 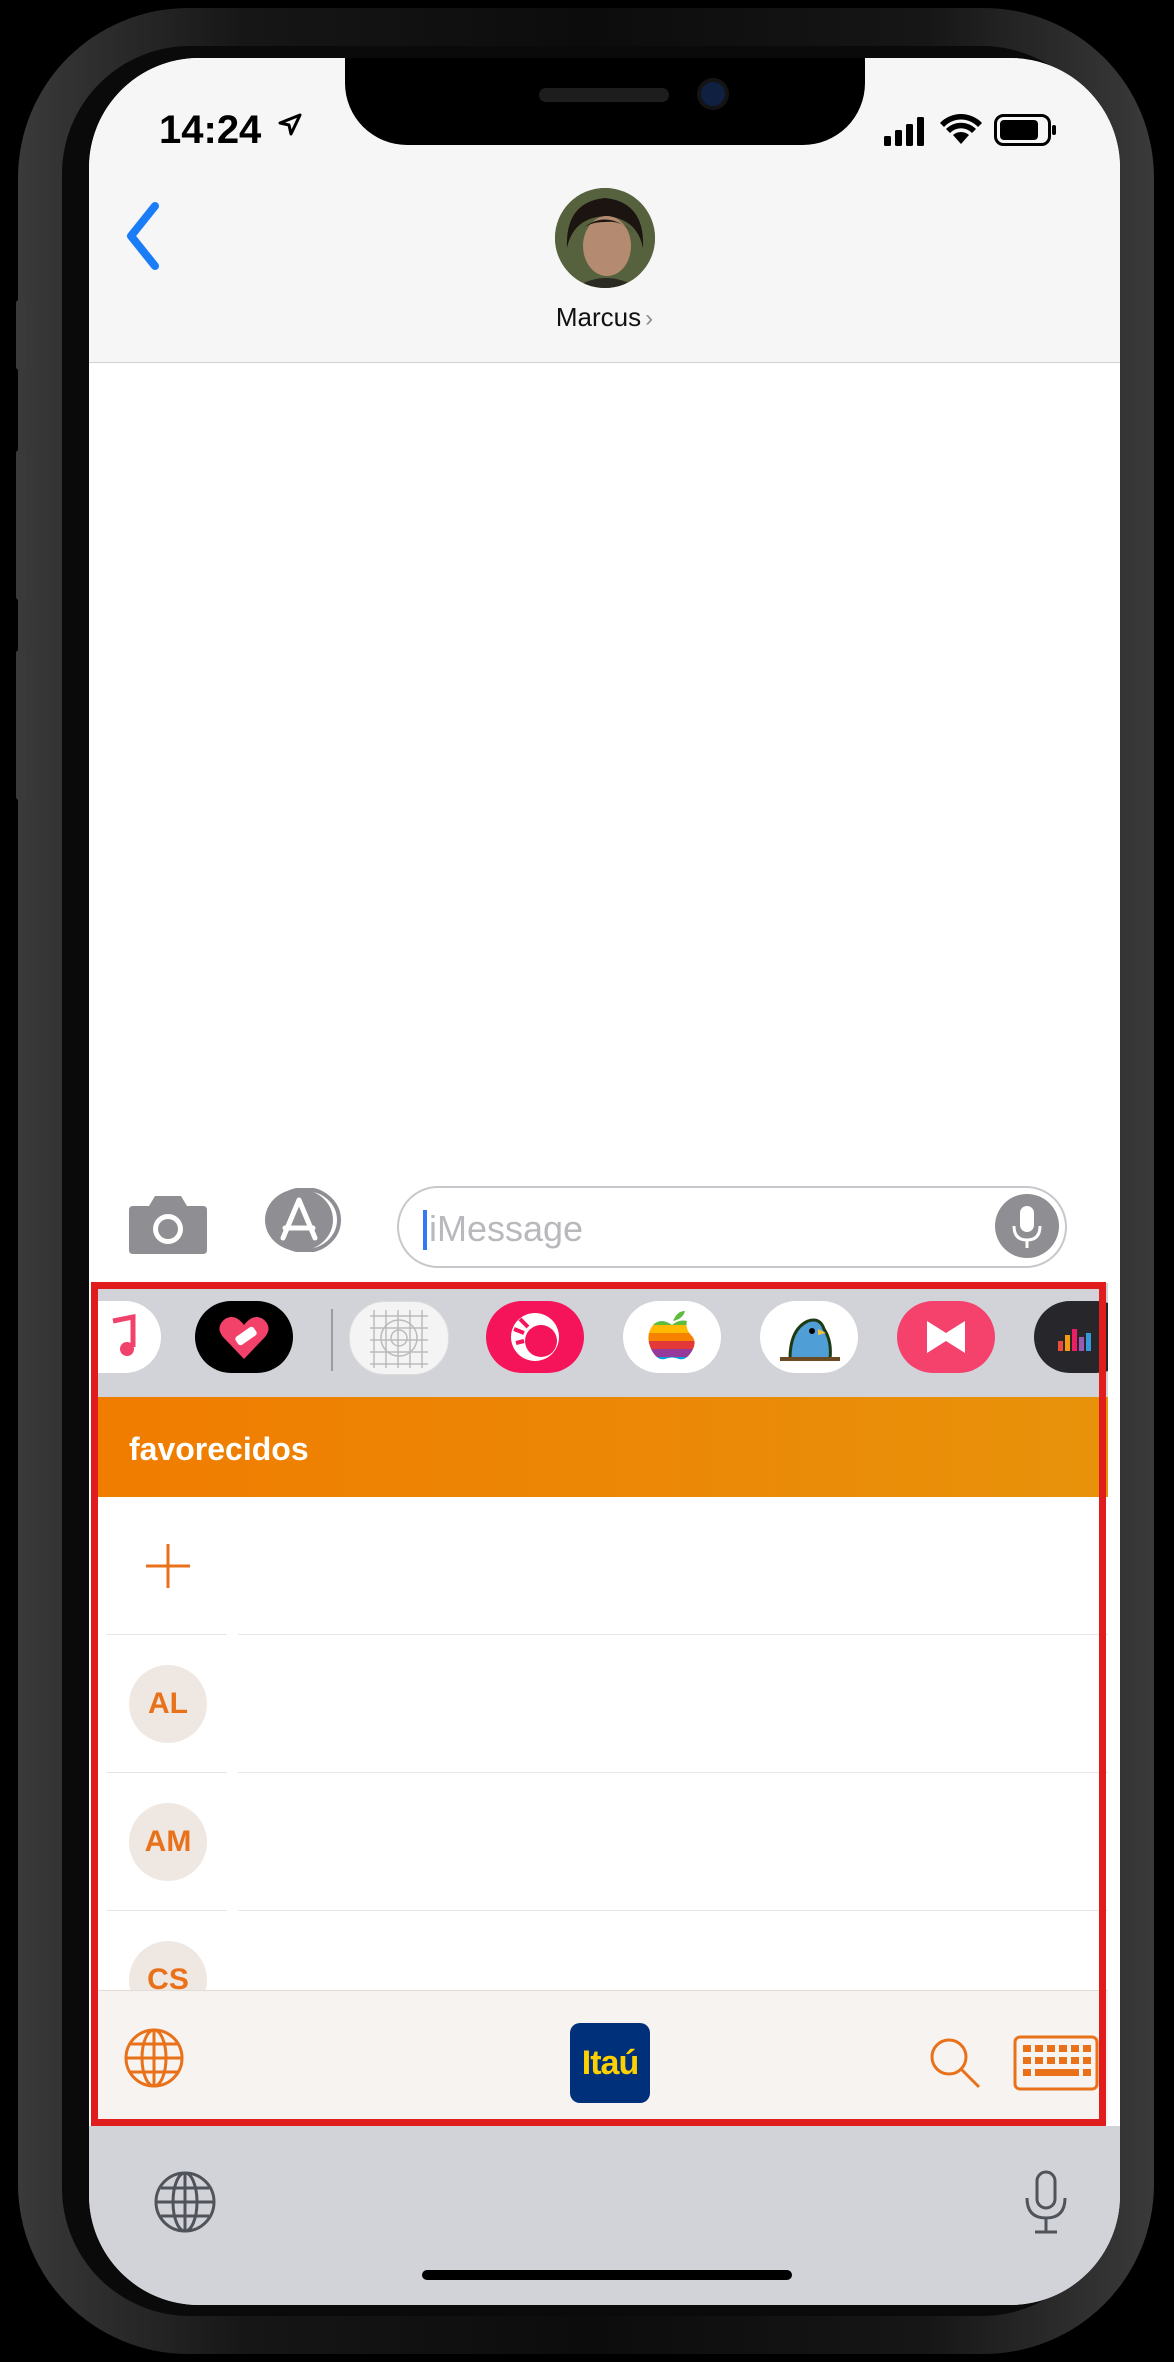 I want to click on status-time: 14:24, so click(x=210, y=130).